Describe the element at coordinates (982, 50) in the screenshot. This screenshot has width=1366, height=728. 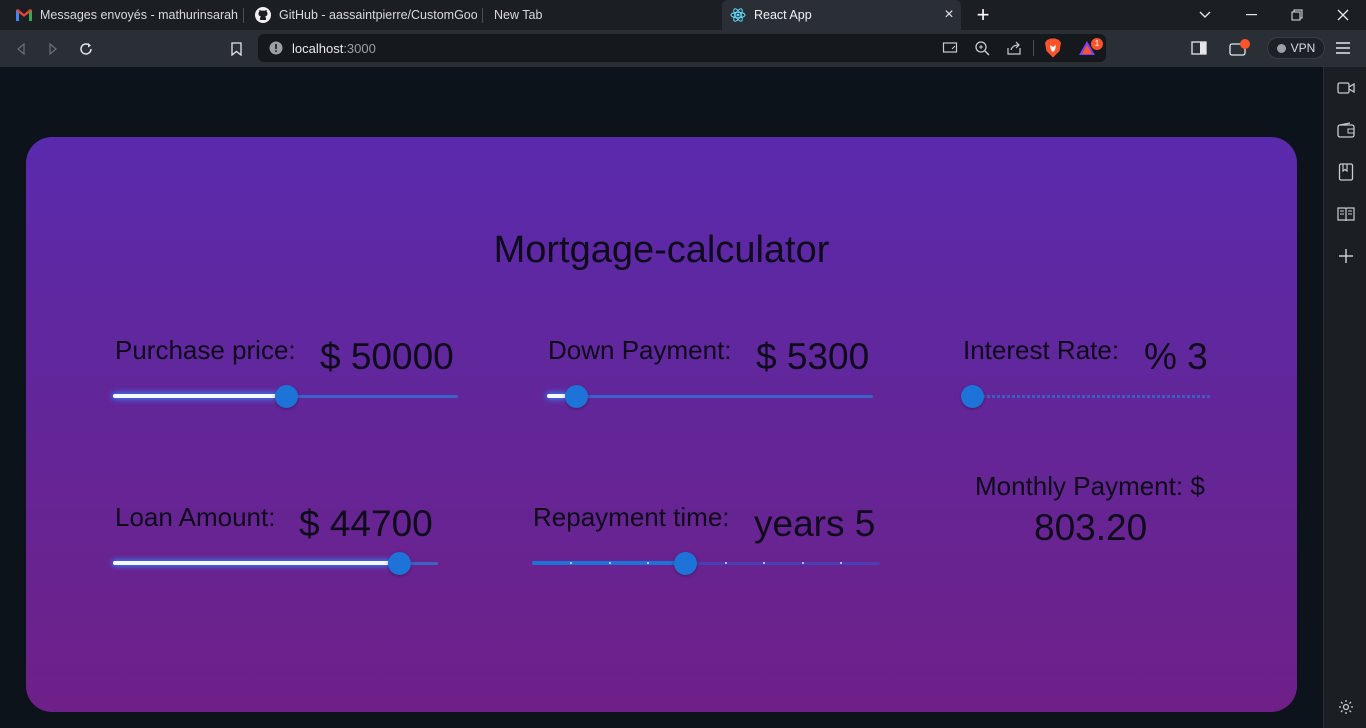
I see `zoom-icon` at that location.